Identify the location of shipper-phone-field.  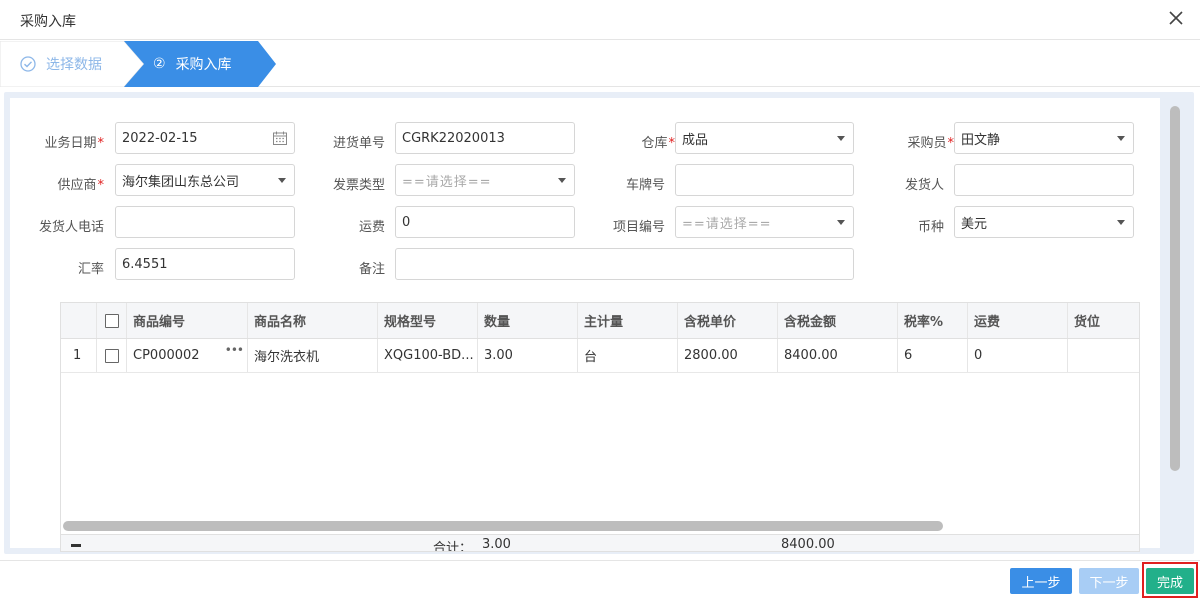
(205, 222).